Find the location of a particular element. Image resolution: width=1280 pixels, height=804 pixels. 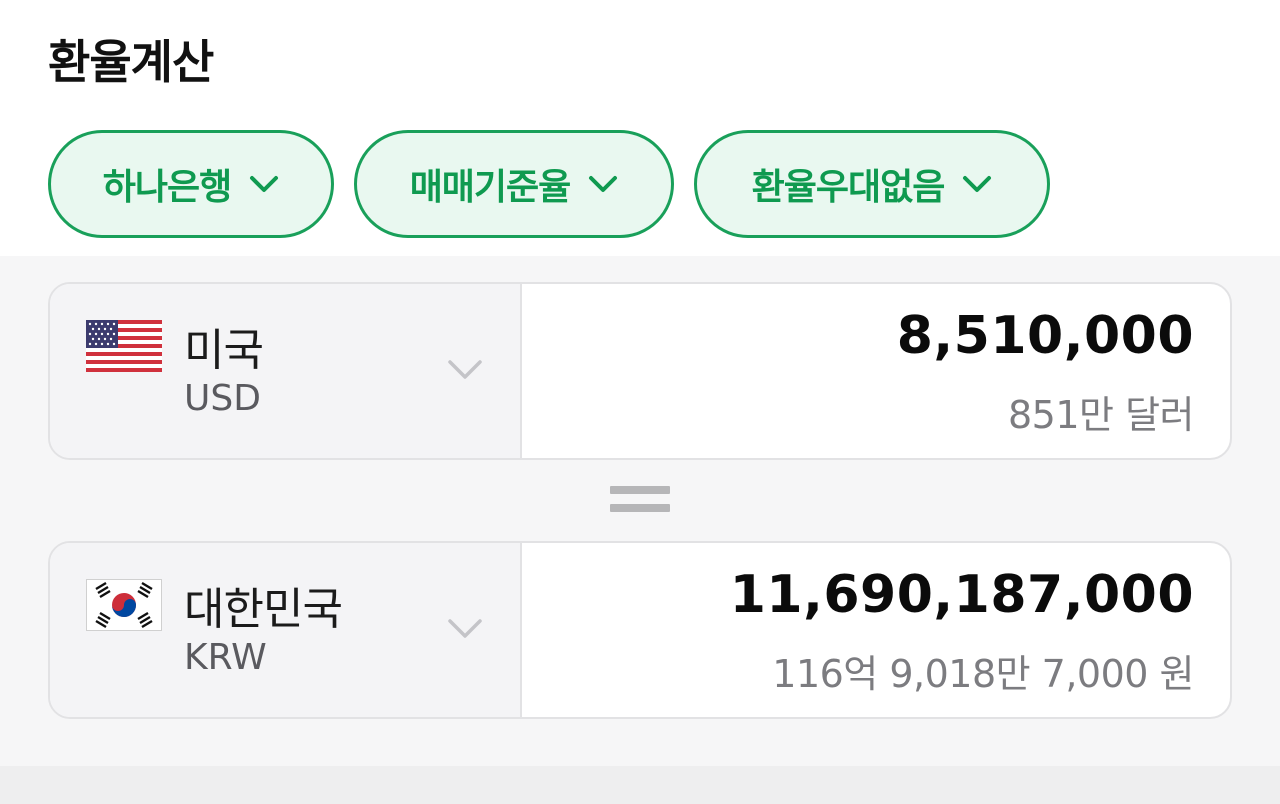

us-flag-icon is located at coordinates (124, 348).